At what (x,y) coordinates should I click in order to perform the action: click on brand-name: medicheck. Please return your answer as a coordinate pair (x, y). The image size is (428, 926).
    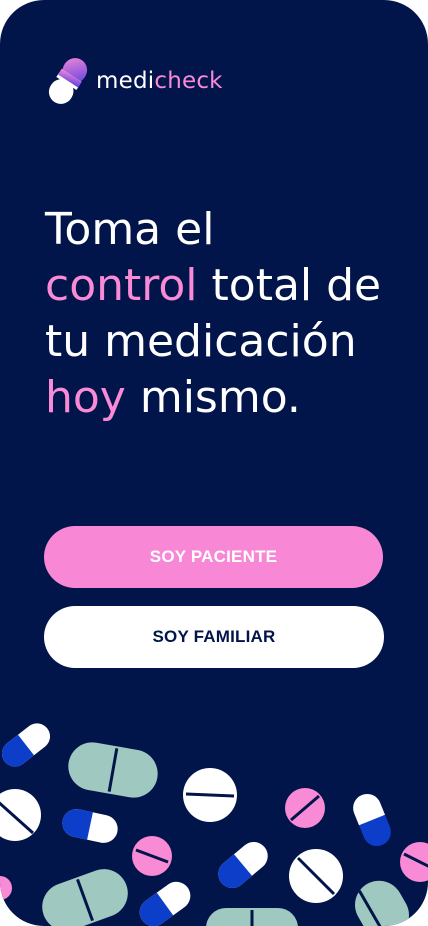
    Looking at the image, I should click on (159, 80).